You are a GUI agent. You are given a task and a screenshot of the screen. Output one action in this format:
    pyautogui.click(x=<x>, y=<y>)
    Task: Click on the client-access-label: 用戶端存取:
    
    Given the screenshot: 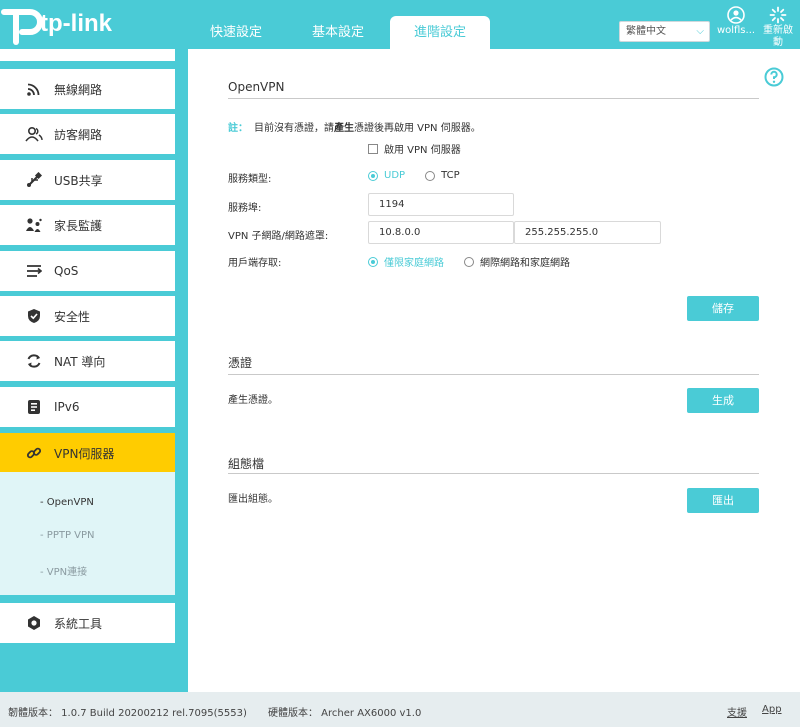 What is the action you would take?
    pyautogui.click(x=255, y=263)
    